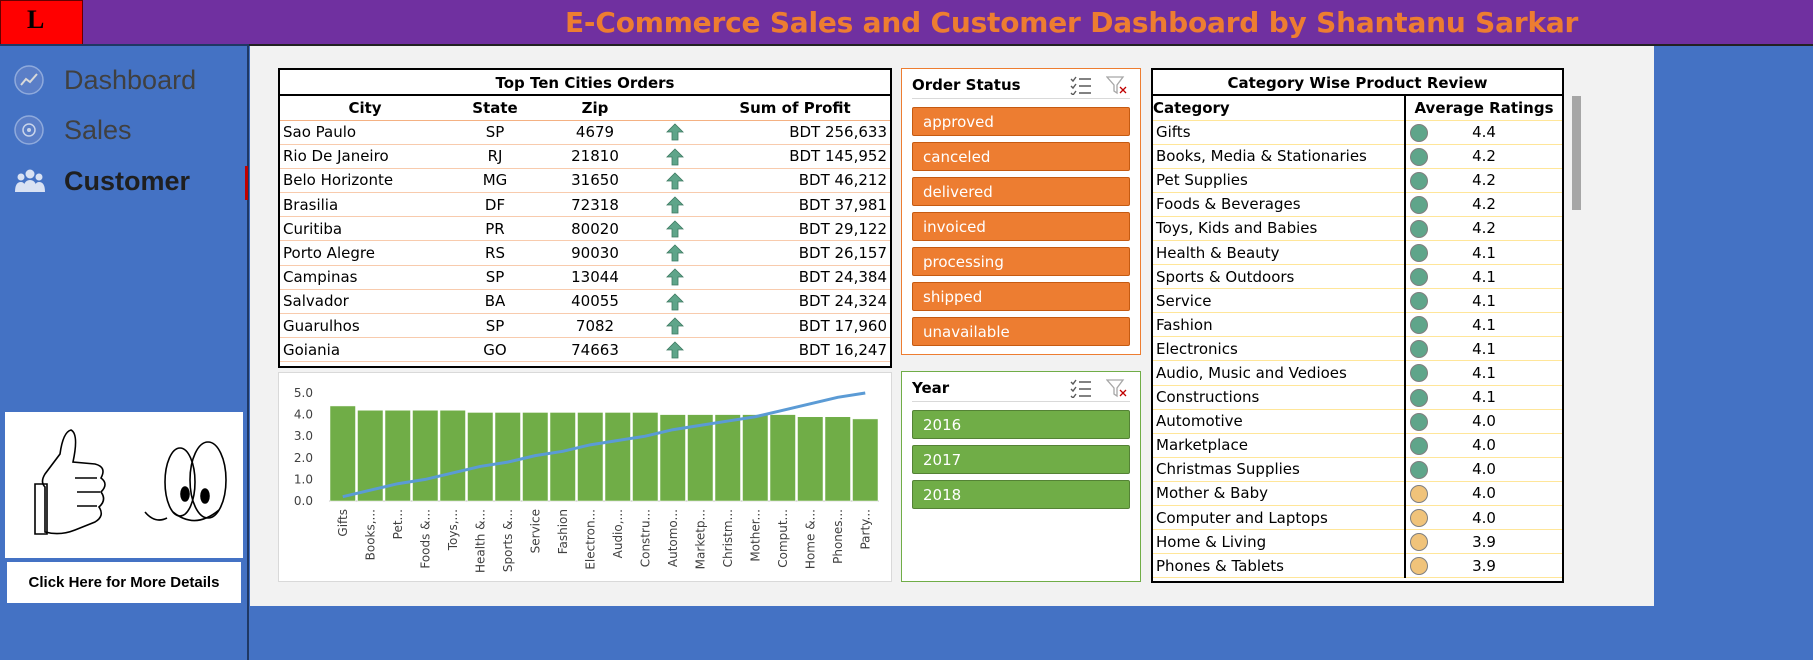 The width and height of the screenshot is (1813, 660). Describe the element at coordinates (41, 23) in the screenshot. I see `brand-logo: L` at that location.